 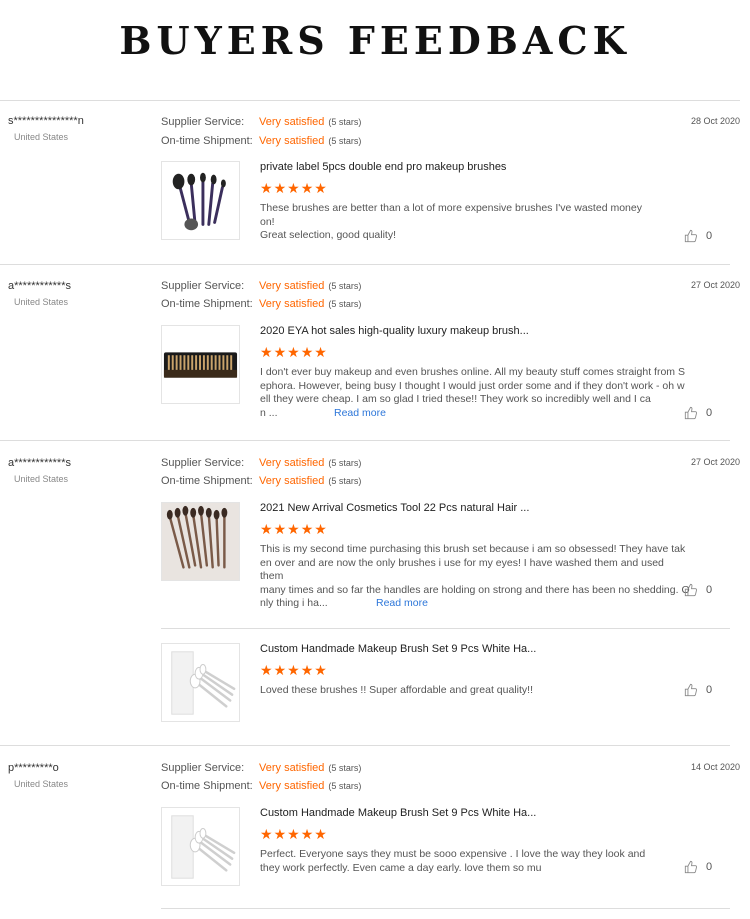 What do you see at coordinates (375, 40) in the screenshot?
I see `page-title: BUYERS FEEDBACK` at bounding box center [375, 40].